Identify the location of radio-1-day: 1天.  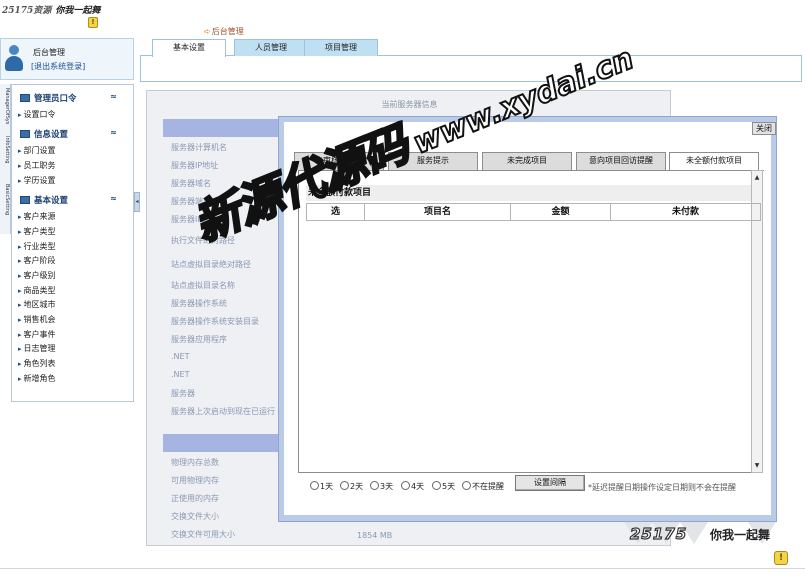
(321, 486).